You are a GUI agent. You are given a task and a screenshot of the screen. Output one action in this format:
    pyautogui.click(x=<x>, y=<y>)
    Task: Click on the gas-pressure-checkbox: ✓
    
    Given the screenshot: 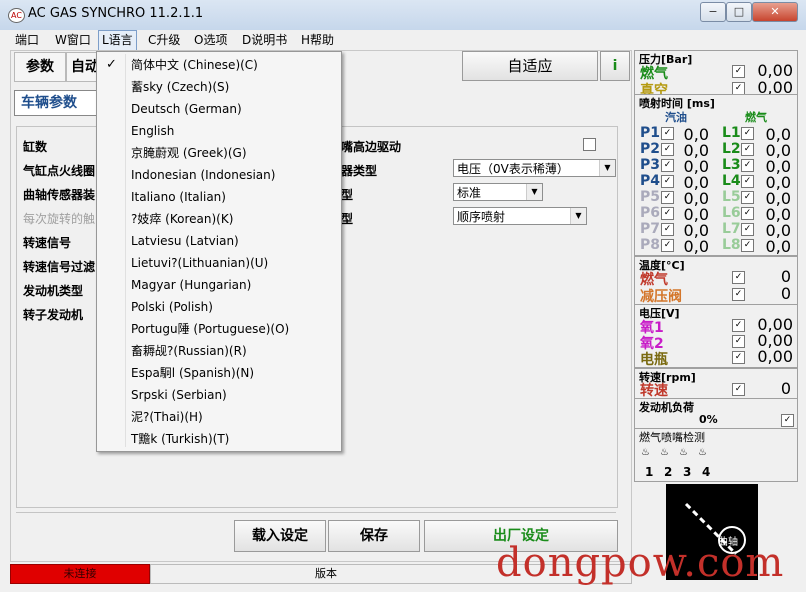 What is the action you would take?
    pyautogui.click(x=738, y=71)
    